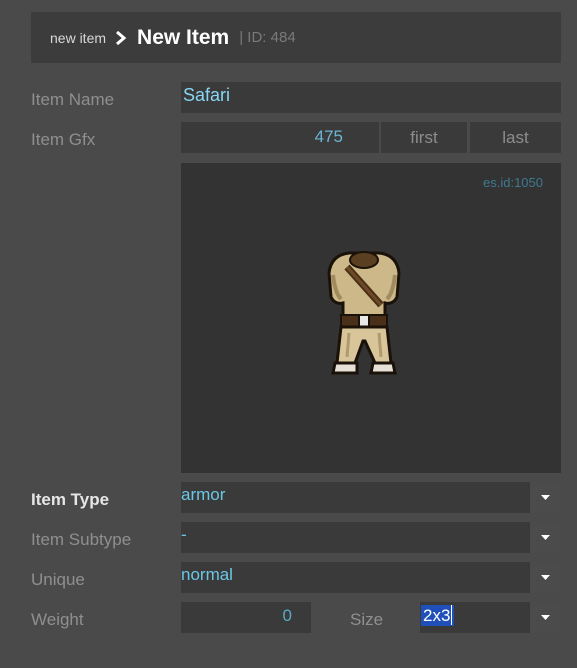 Image resolution: width=577 pixels, height=668 pixels. I want to click on unique-value: normal, so click(207, 574).